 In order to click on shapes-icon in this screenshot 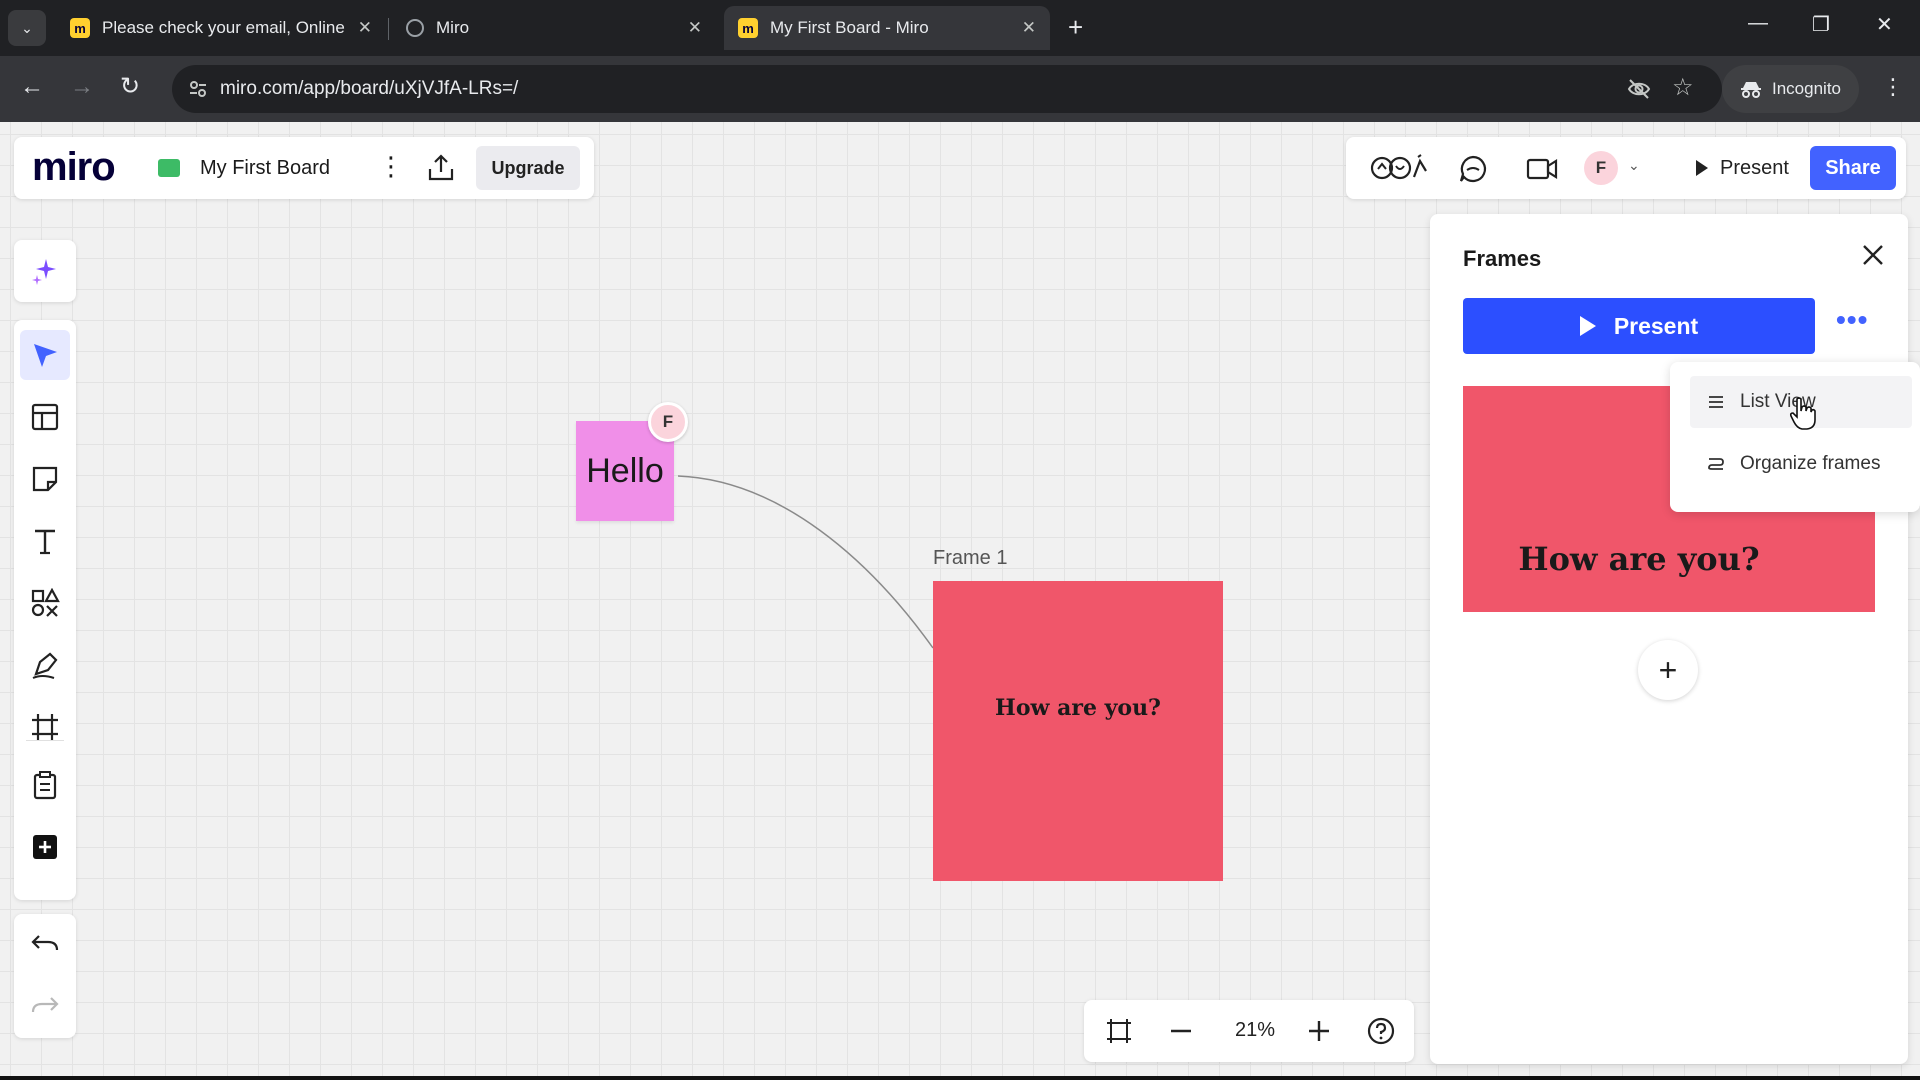, I will do `click(45, 602)`.